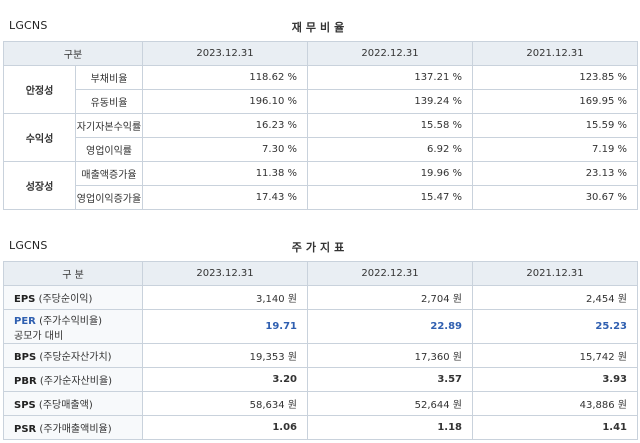 The image size is (640, 443). Describe the element at coordinates (555, 77) in the screenshot. I see `cell-value: 123.85 %` at that location.